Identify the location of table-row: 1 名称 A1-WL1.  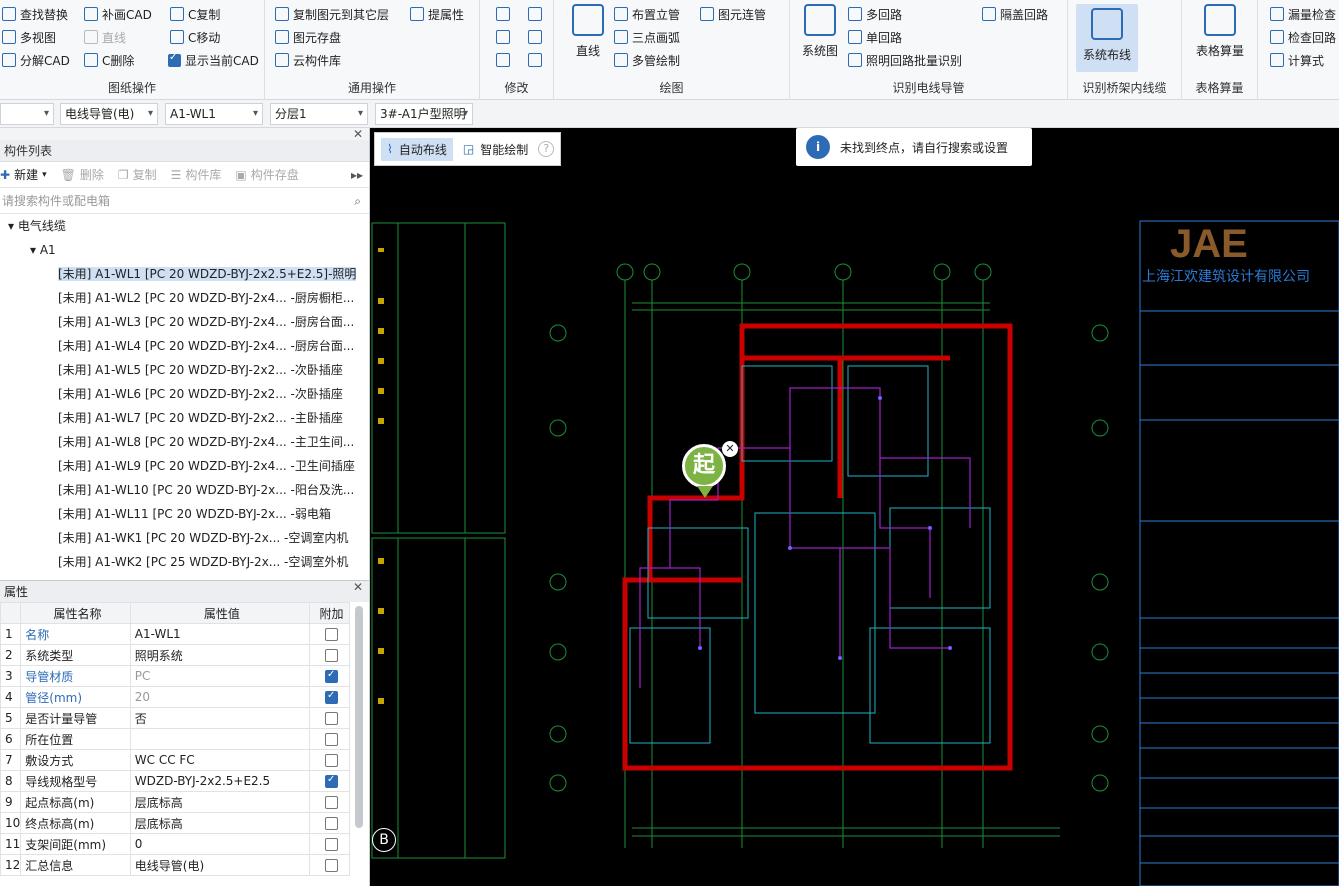
(175, 634).